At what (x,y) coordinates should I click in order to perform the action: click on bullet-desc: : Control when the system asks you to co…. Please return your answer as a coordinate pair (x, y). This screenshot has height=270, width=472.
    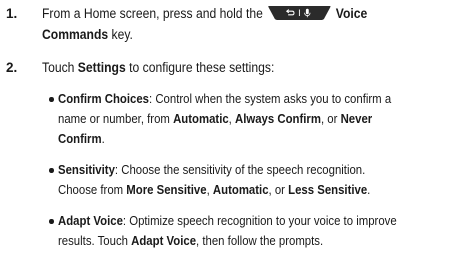
    Looking at the image, I should click on (270, 98).